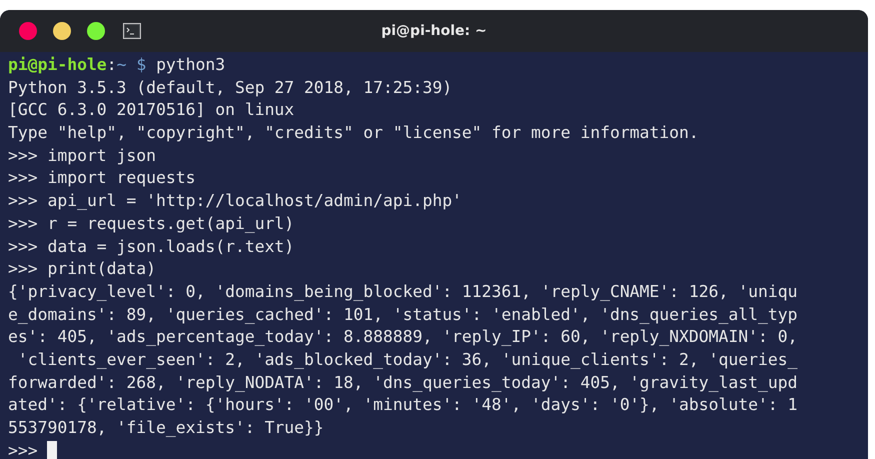 The width and height of the screenshot is (875, 459). What do you see at coordinates (121, 64) in the screenshot?
I see `prompt-path: ~` at bounding box center [121, 64].